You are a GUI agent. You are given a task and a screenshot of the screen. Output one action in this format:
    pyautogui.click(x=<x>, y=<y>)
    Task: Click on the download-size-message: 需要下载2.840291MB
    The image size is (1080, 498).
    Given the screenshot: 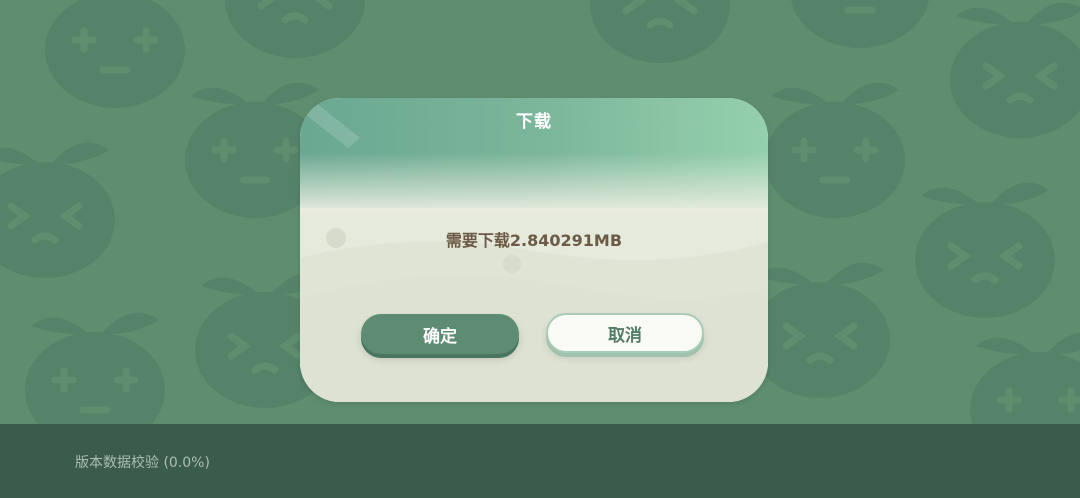 What is the action you would take?
    pyautogui.click(x=534, y=240)
    